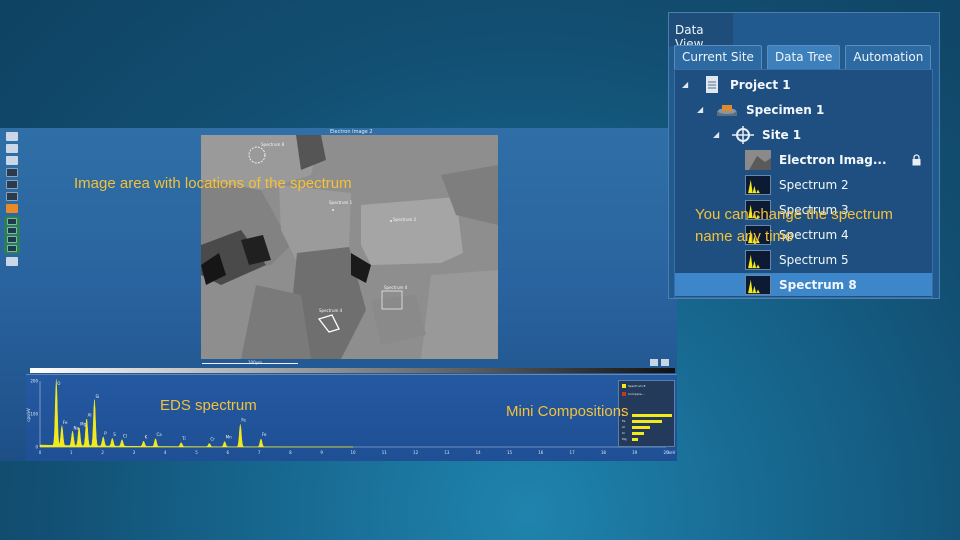 The height and width of the screenshot is (540, 960). Describe the element at coordinates (146, 437) in the screenshot. I see `peak-label: K` at that location.